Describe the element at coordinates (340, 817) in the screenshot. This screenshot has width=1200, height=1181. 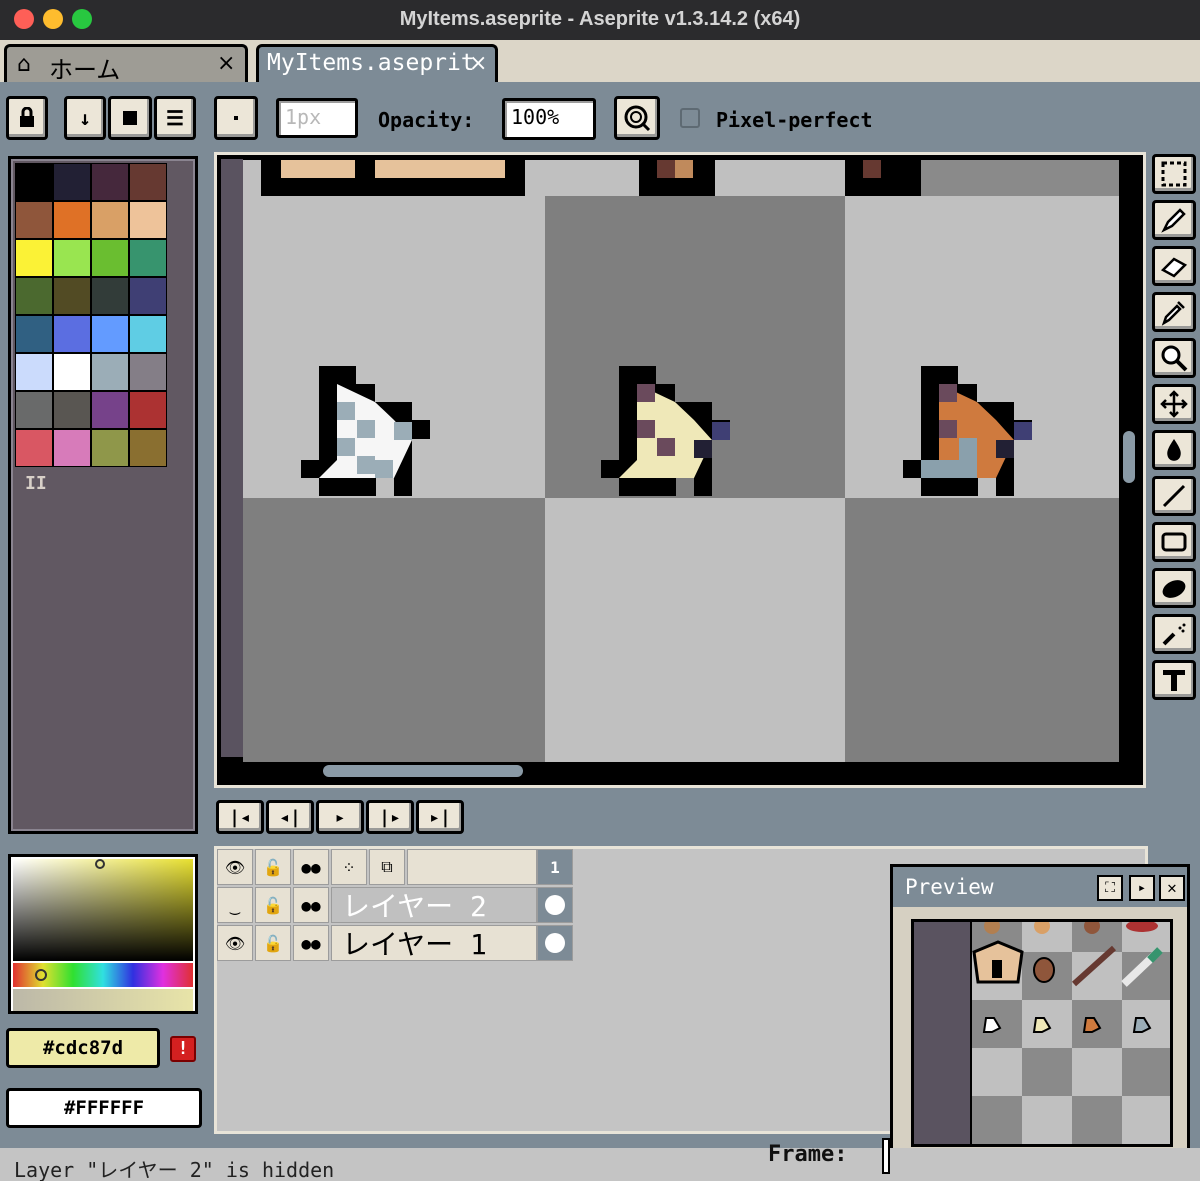
I see `play-button: ▸` at that location.